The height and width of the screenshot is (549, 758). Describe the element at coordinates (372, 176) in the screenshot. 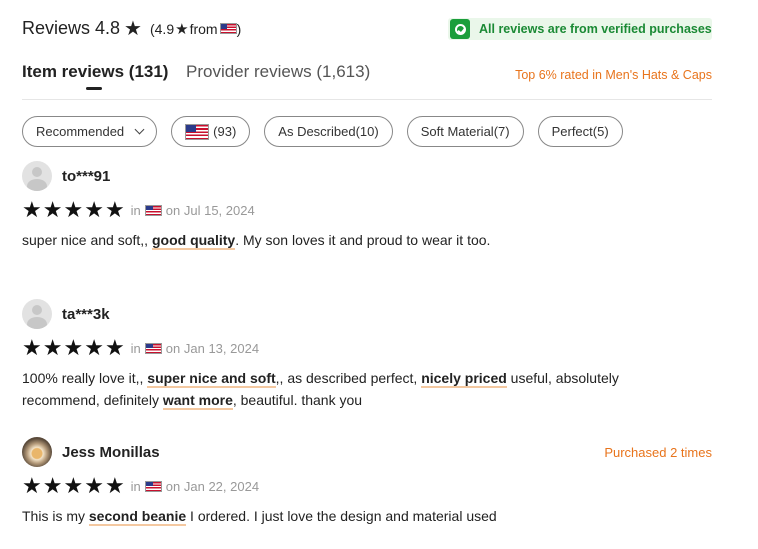

I see `reviewer: to***91` at that location.